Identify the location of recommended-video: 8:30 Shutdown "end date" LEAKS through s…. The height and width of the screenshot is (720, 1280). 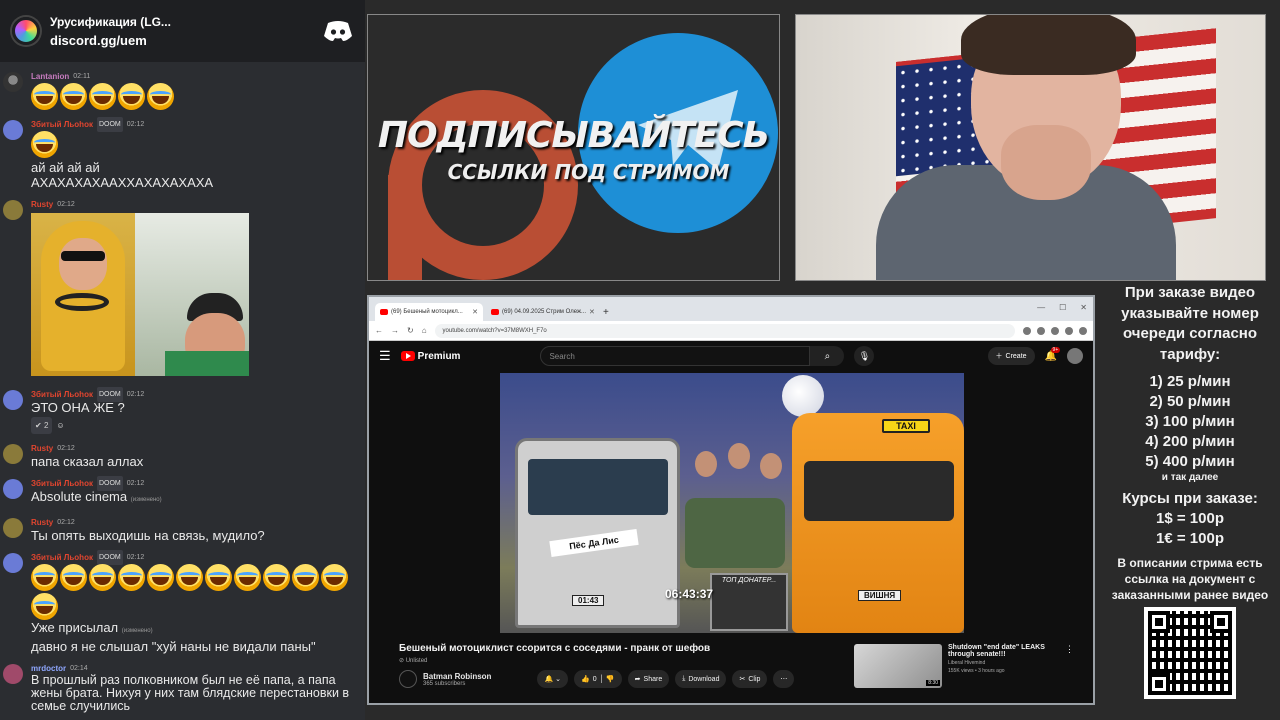
(964, 666).